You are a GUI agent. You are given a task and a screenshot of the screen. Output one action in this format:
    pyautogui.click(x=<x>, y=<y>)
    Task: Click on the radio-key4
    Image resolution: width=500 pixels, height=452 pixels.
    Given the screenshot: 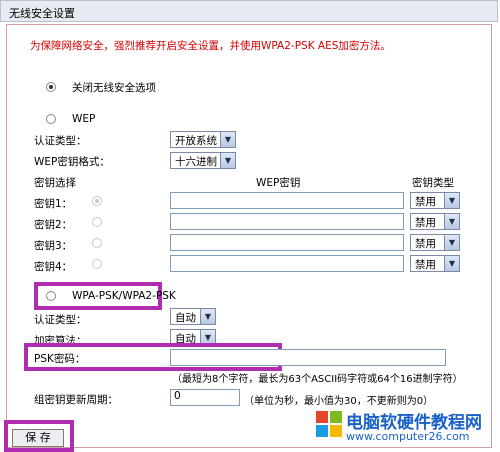 What is the action you would take?
    pyautogui.click(x=97, y=264)
    